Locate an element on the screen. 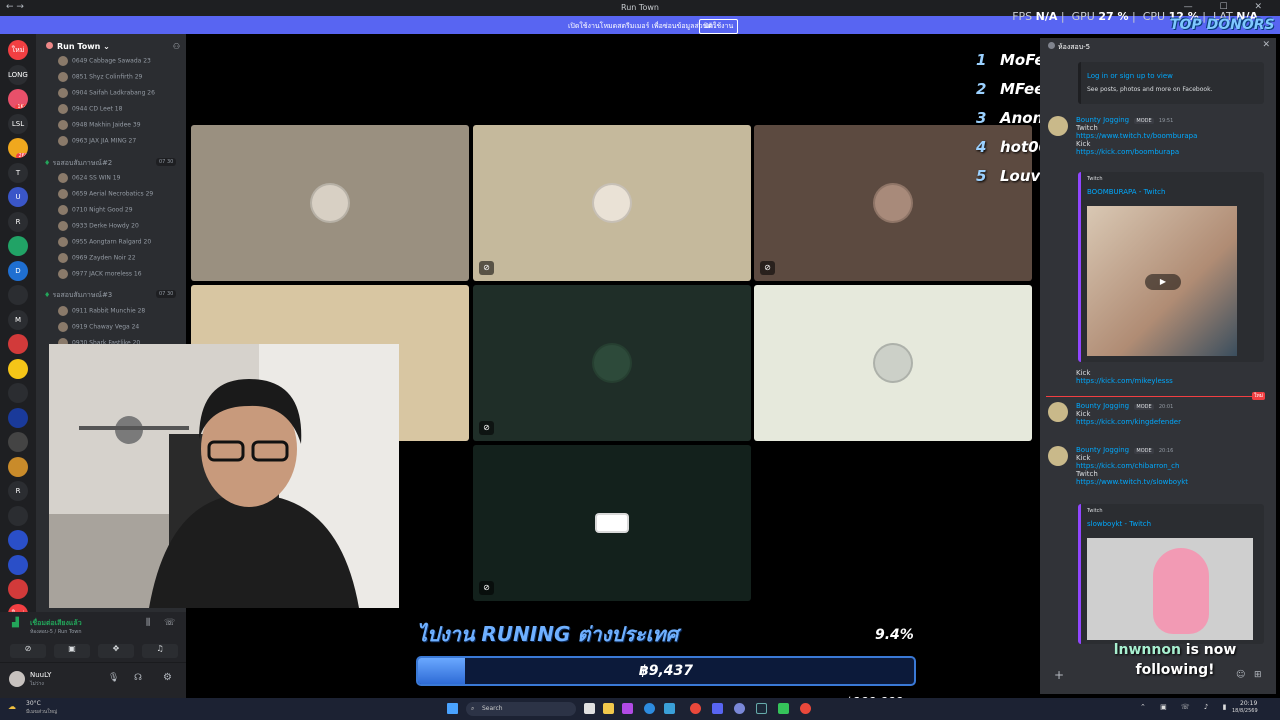  message-link: https://kick.com/mikeylesss is located at coordinates (1124, 381).